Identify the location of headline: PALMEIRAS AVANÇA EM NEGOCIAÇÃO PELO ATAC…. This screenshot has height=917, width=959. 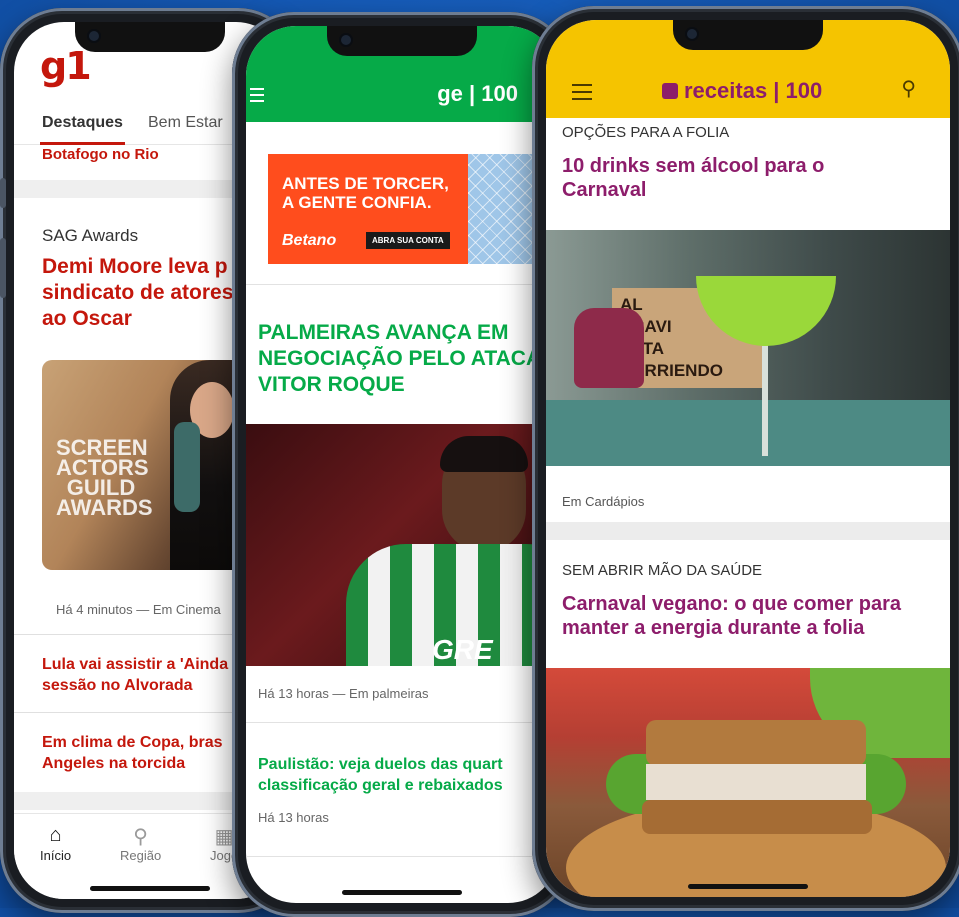
(408, 359).